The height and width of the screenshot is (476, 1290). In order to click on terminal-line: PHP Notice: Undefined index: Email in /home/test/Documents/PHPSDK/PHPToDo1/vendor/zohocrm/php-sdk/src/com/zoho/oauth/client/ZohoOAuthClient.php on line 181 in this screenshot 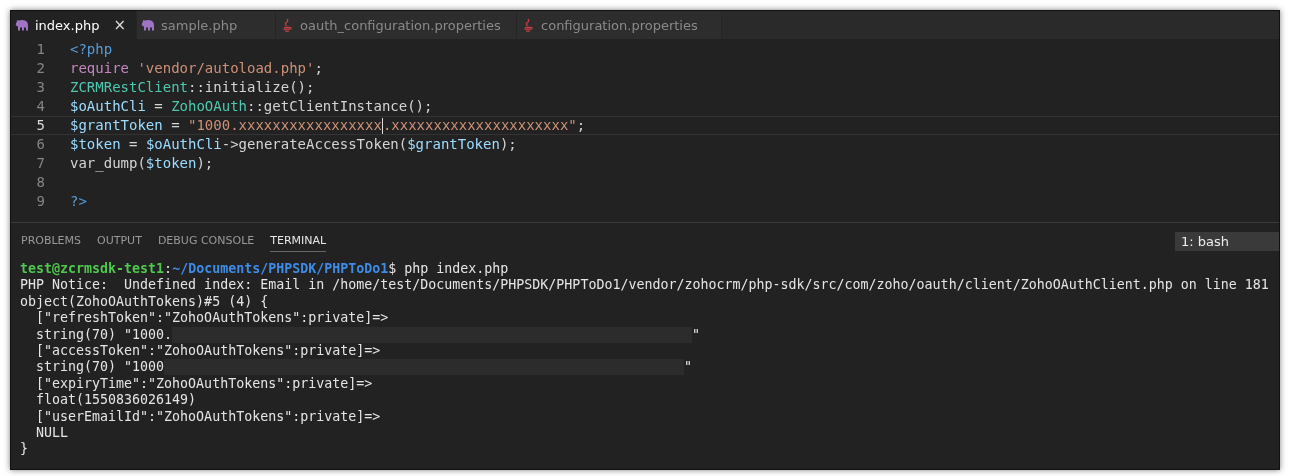, I will do `click(645, 285)`.